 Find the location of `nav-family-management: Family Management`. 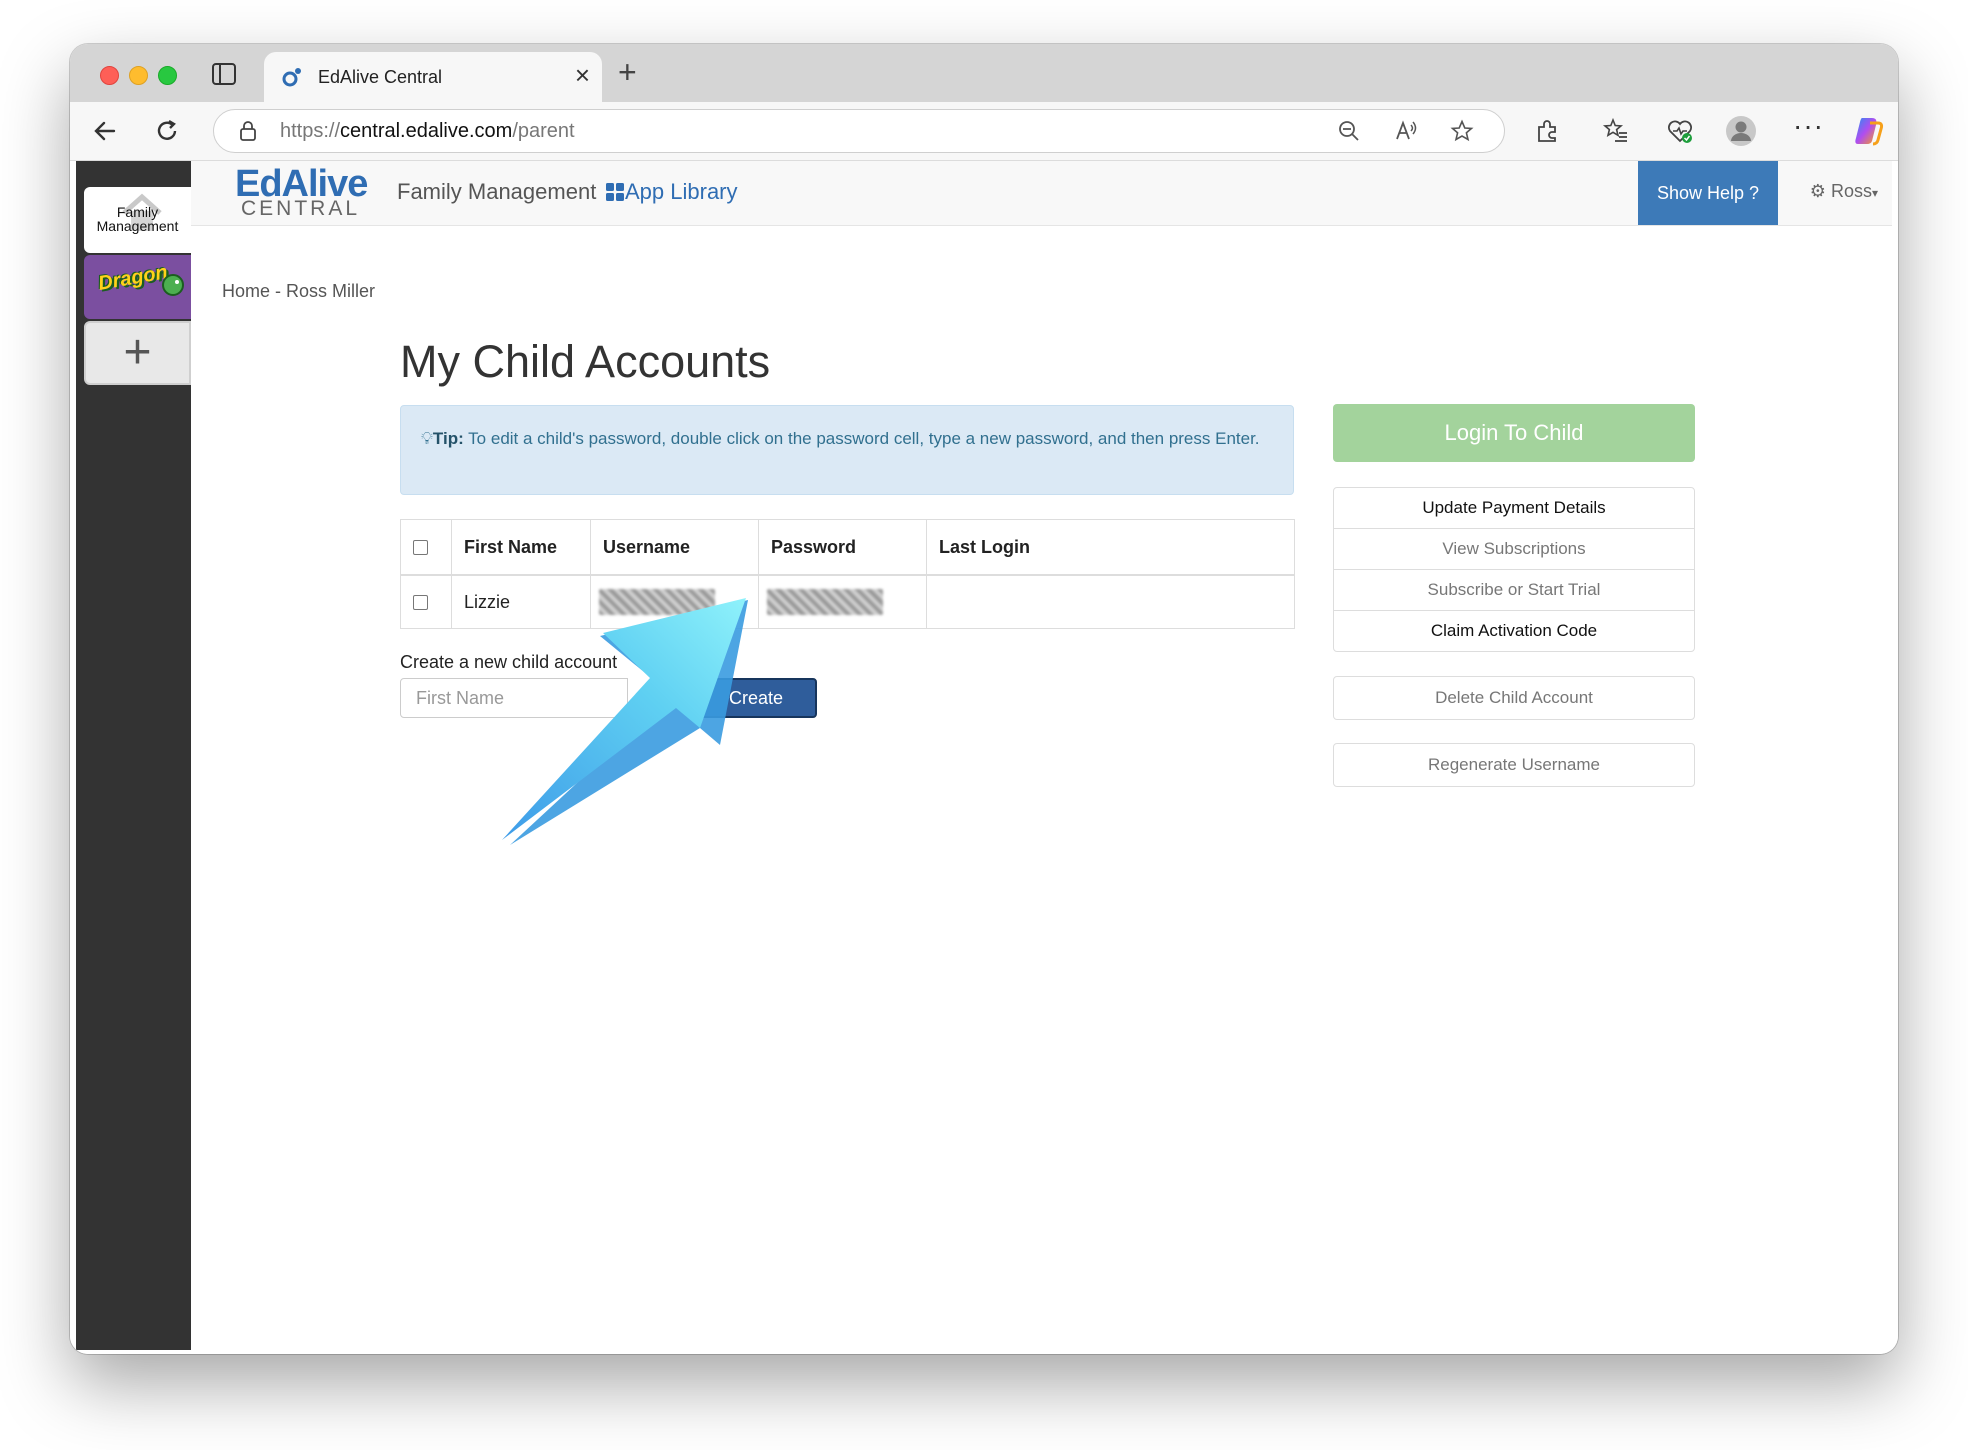

nav-family-management: Family Management is located at coordinates (496, 192).